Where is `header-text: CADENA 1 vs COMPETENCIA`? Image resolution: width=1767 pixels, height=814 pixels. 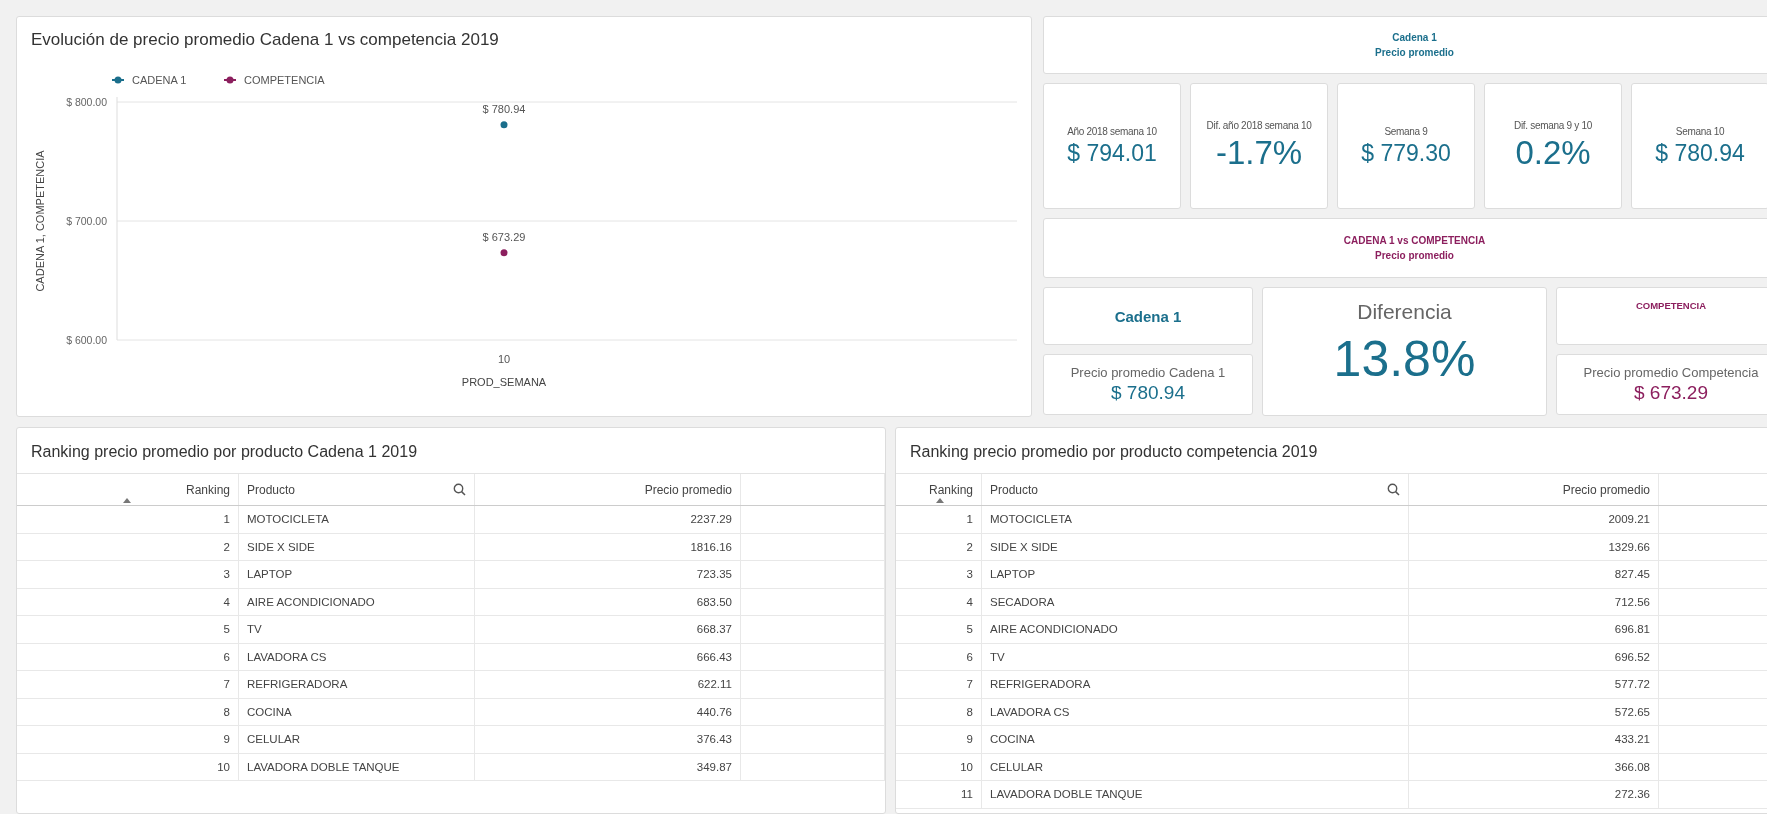
header-text: CADENA 1 vs COMPETENCIA is located at coordinates (1414, 240).